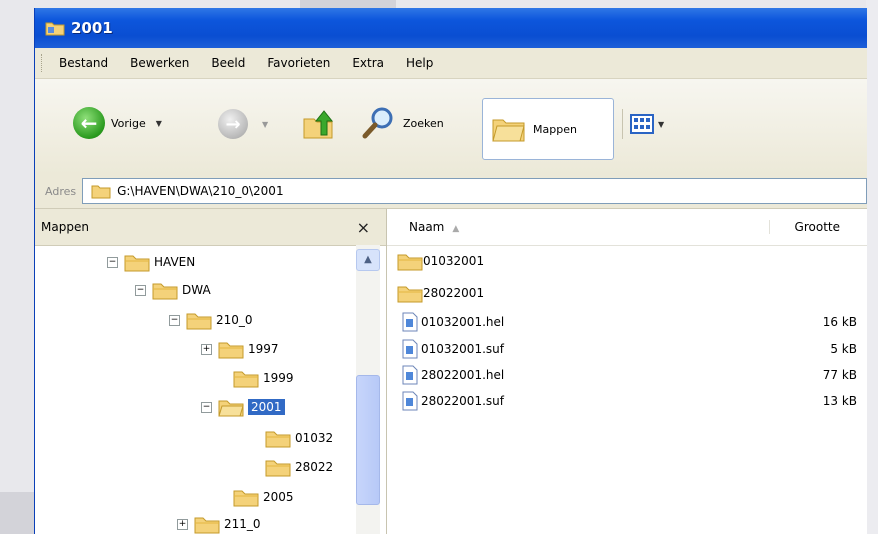  What do you see at coordinates (661, 124) in the screenshot?
I see `views-dropdown-arrow-icon: ▼` at bounding box center [661, 124].